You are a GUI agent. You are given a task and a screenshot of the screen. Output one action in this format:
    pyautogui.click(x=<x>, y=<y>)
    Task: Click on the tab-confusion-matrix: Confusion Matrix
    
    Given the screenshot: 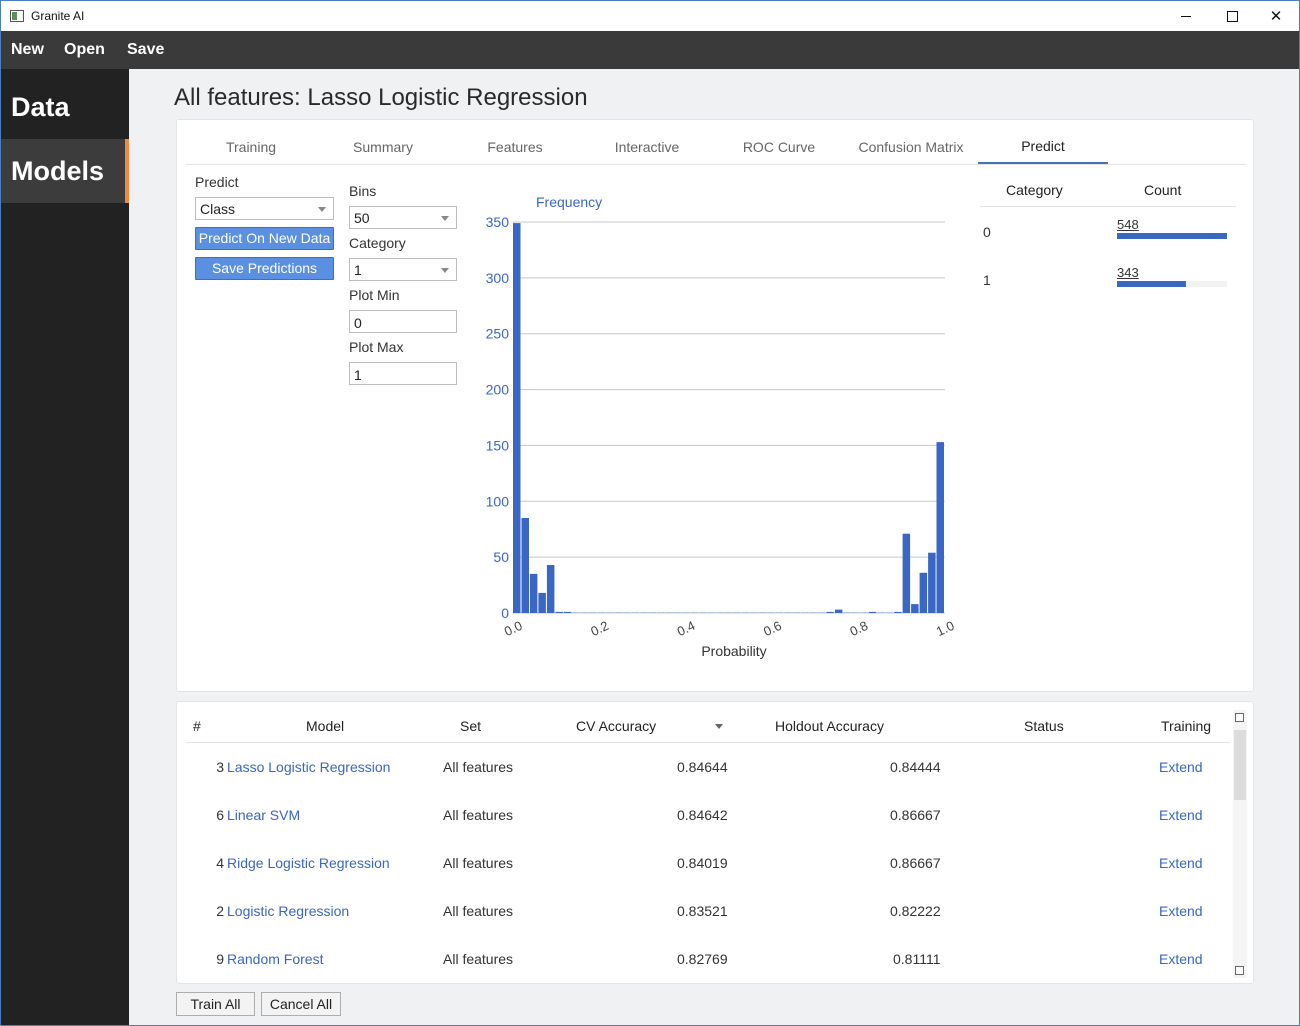 What is the action you would take?
    pyautogui.click(x=911, y=147)
    